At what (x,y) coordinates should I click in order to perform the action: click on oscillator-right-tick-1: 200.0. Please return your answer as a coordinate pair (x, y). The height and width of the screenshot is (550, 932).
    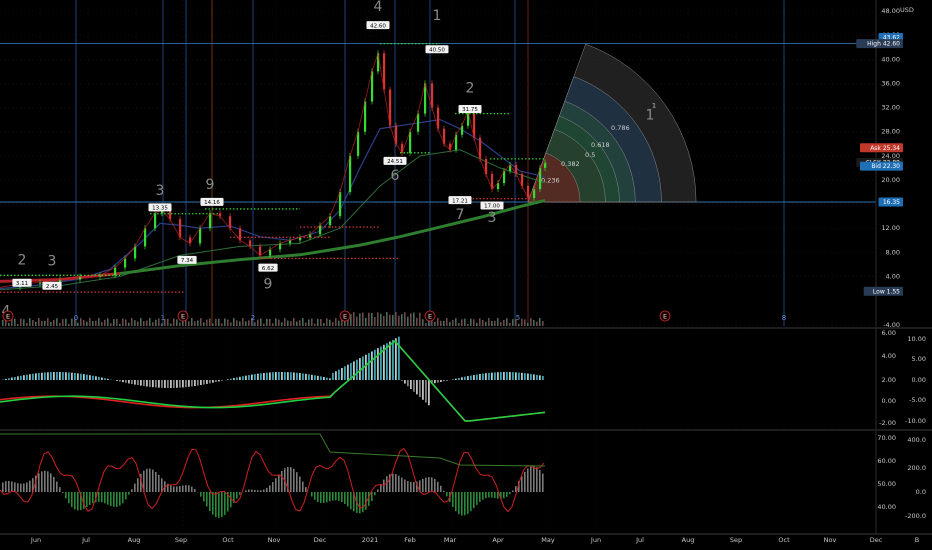
    Looking at the image, I should click on (916, 468).